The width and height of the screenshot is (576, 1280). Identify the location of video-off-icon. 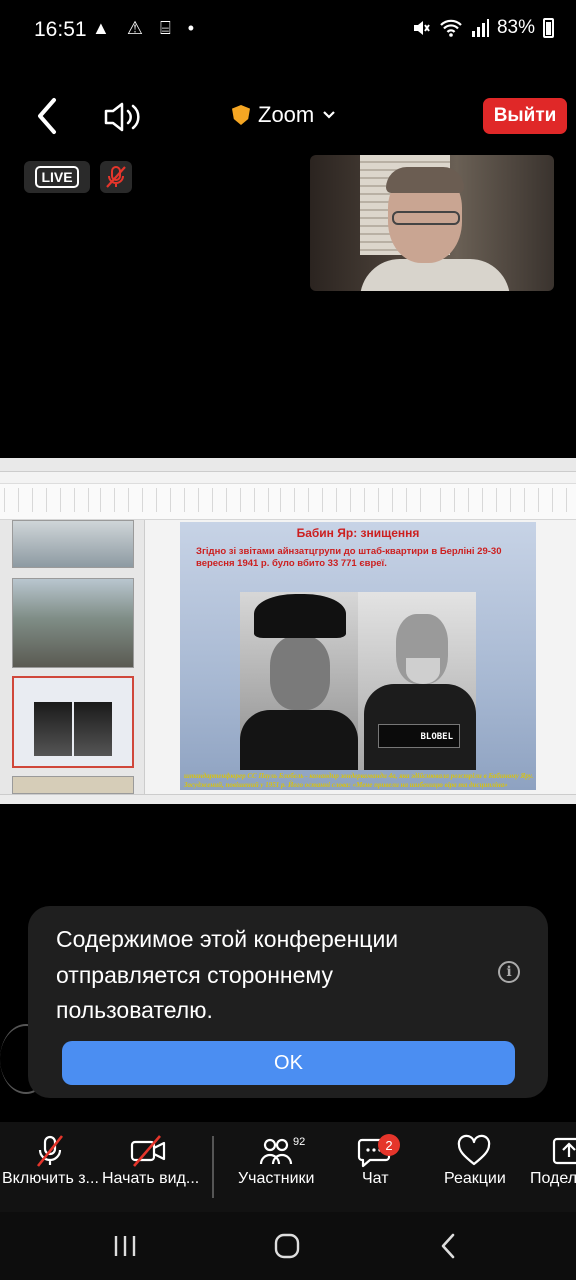
(148, 1151).